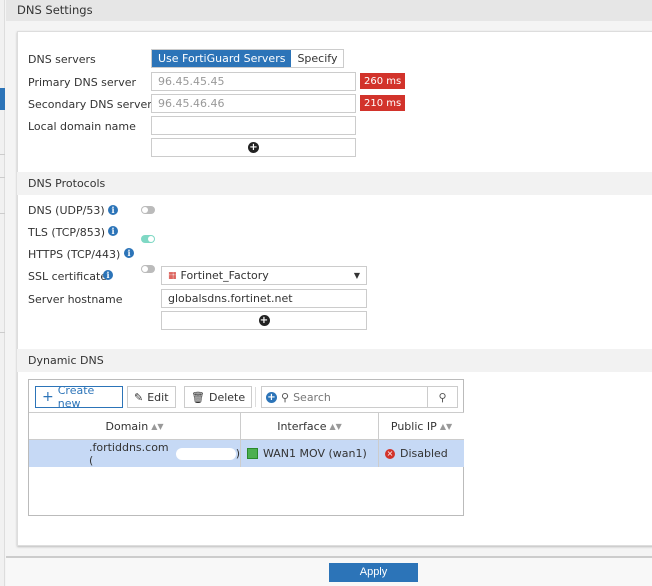 The width and height of the screenshot is (652, 586). I want to click on pencil-icon: ✎, so click(139, 397).